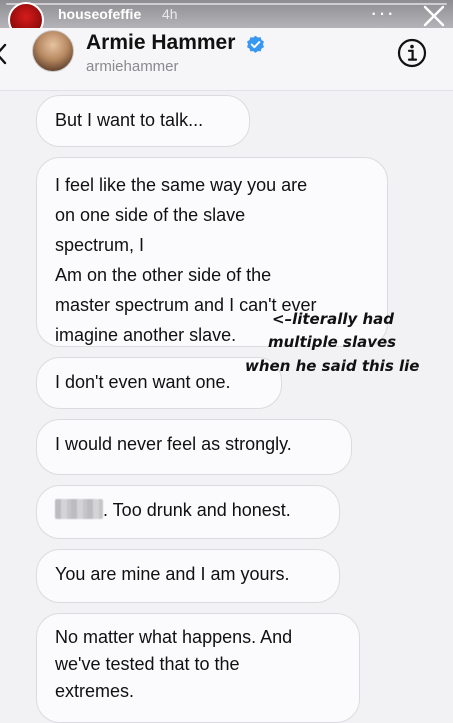 The image size is (453, 723). What do you see at coordinates (332, 366) in the screenshot?
I see `story-annotation-line: when he said this lie` at bounding box center [332, 366].